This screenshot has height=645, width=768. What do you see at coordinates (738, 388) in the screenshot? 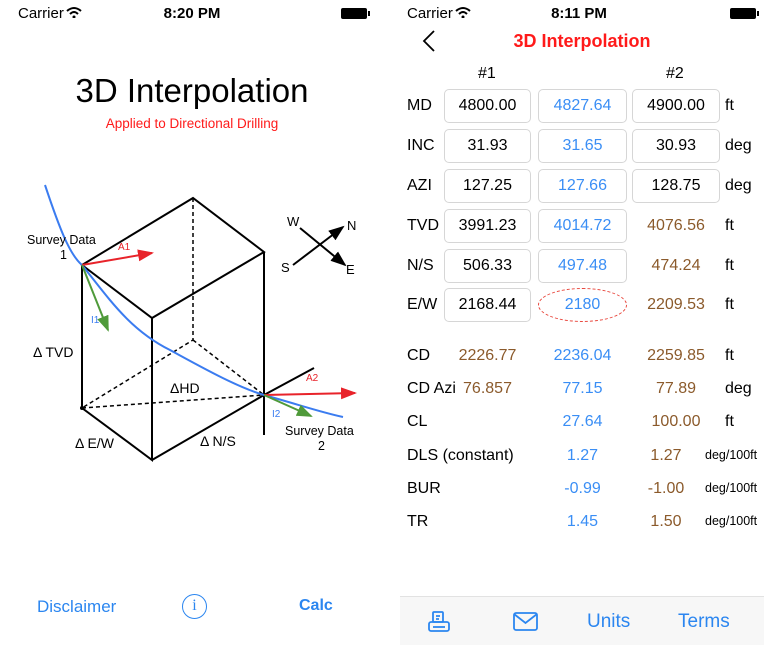
I see `cdazi-unit: deg` at bounding box center [738, 388].